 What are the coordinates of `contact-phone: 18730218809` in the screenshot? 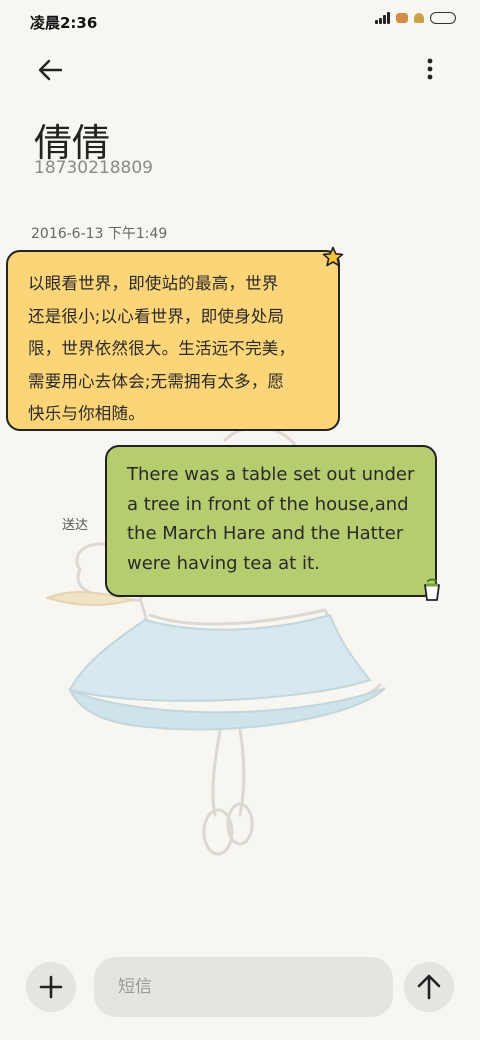 It's located at (93, 168).